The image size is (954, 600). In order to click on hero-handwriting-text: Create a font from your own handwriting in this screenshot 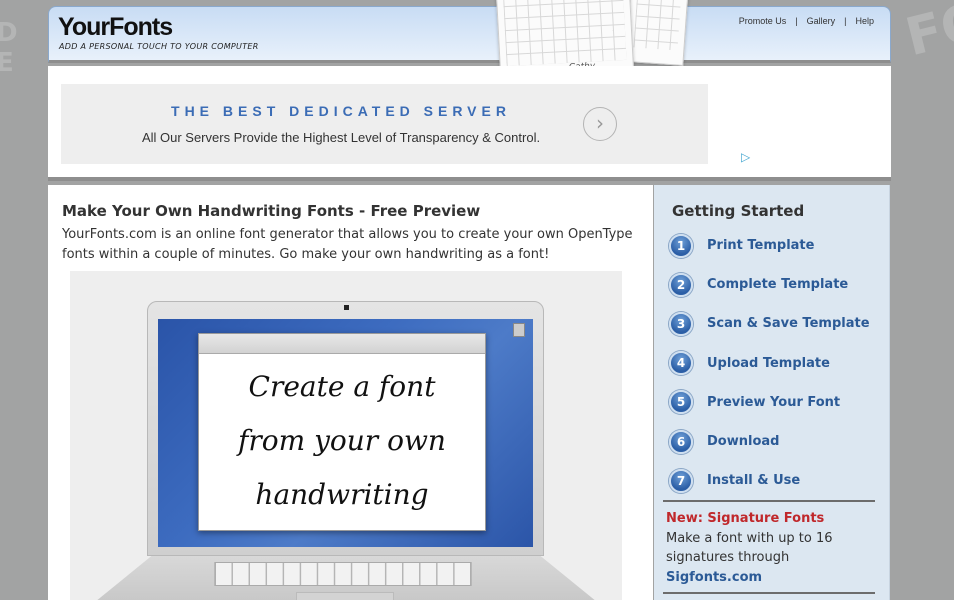, I will do `click(342, 438)`.